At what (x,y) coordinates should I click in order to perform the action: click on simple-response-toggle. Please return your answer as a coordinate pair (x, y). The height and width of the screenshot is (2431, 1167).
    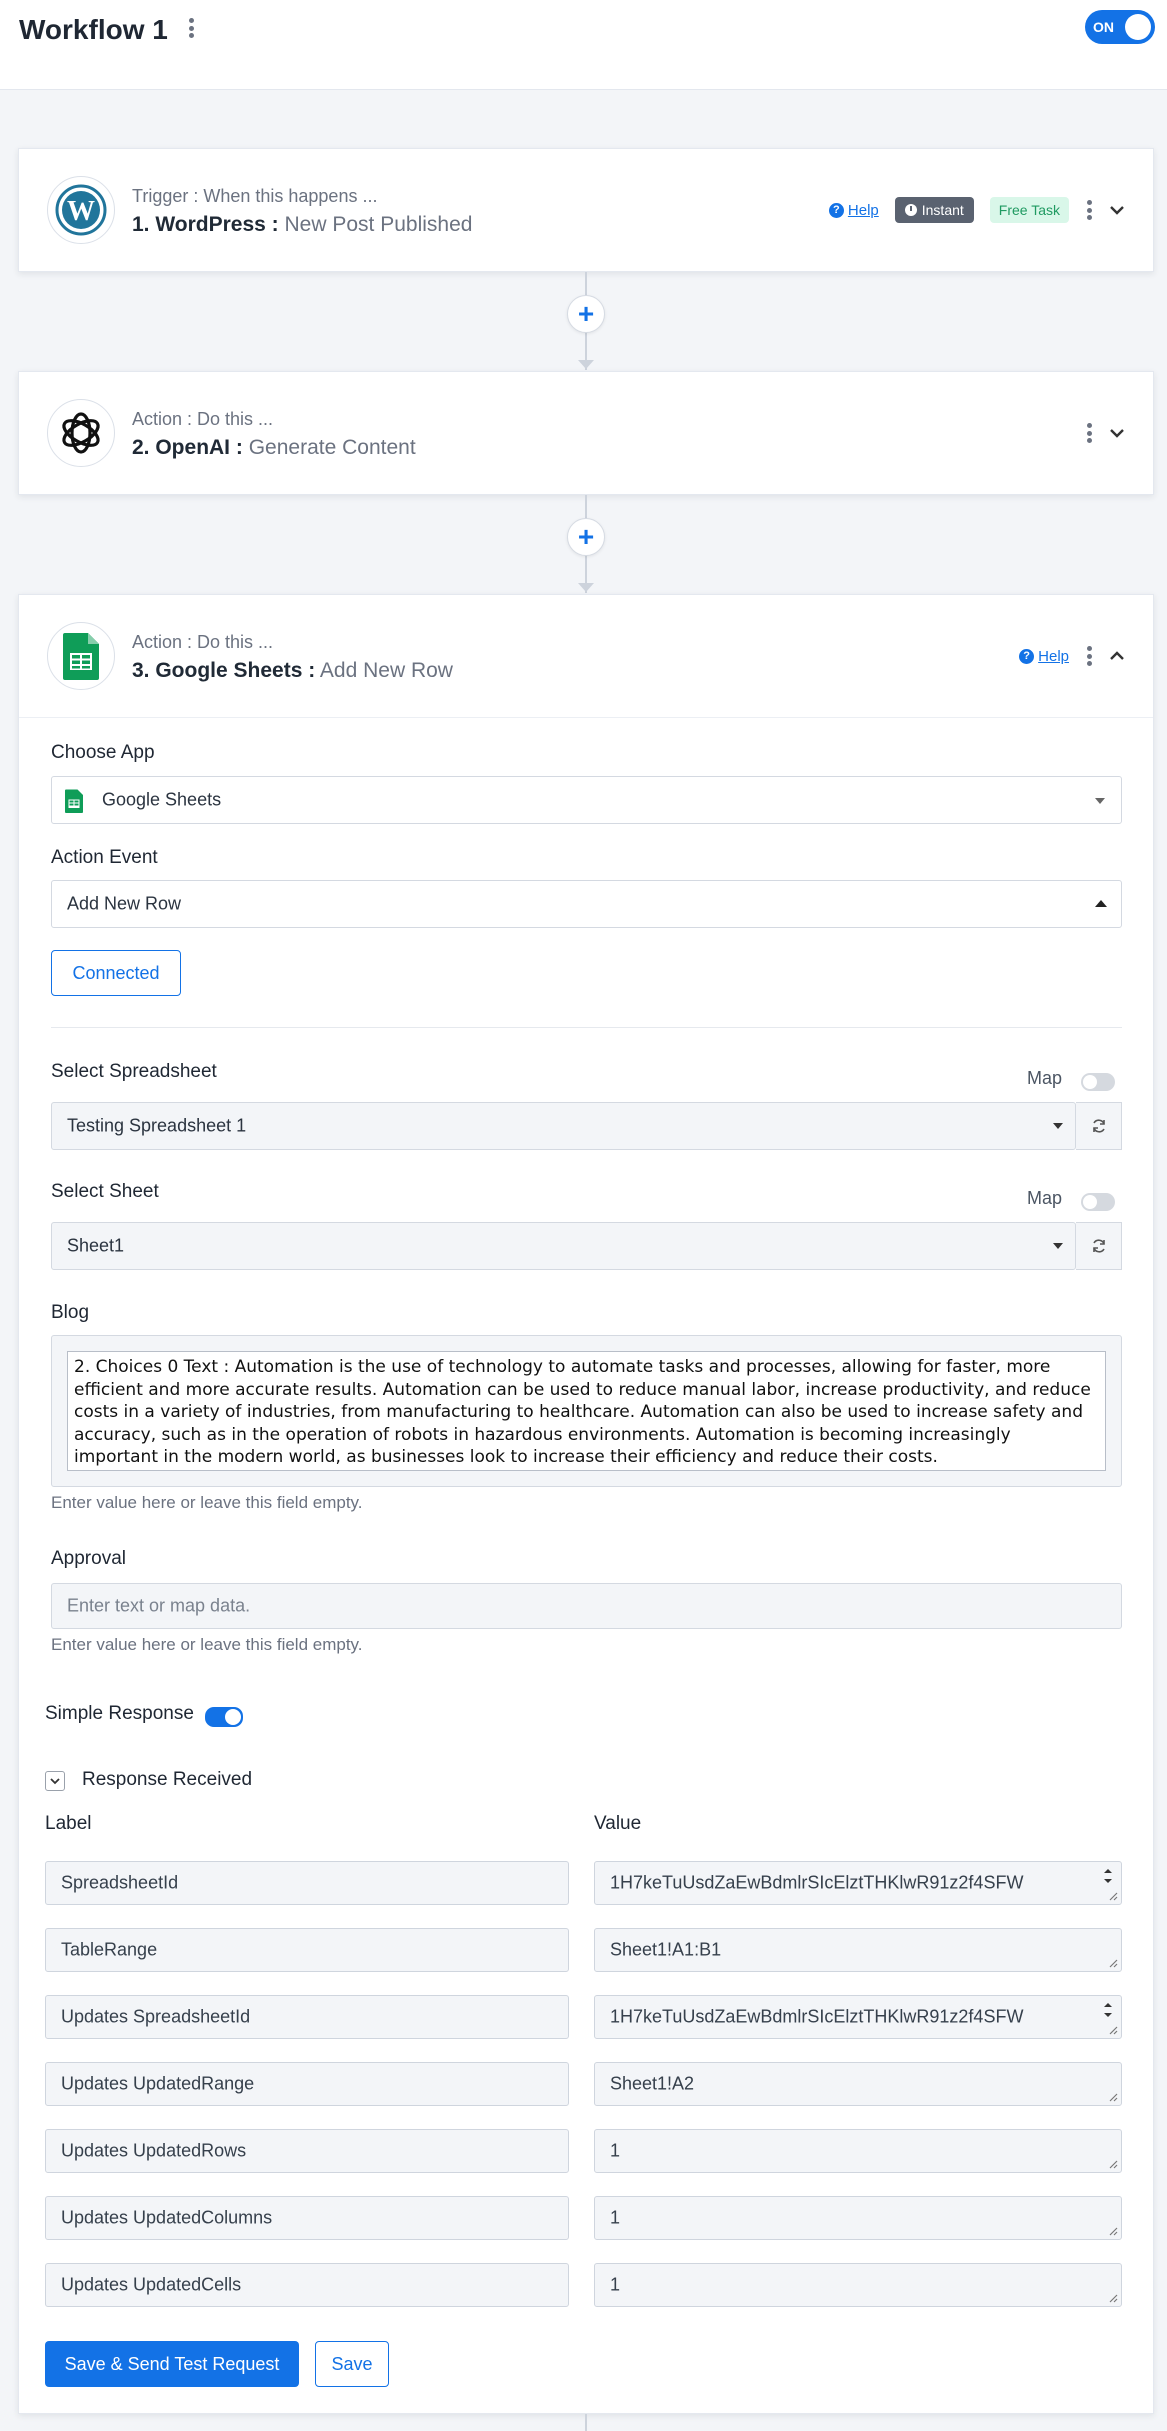
    Looking at the image, I should click on (224, 1717).